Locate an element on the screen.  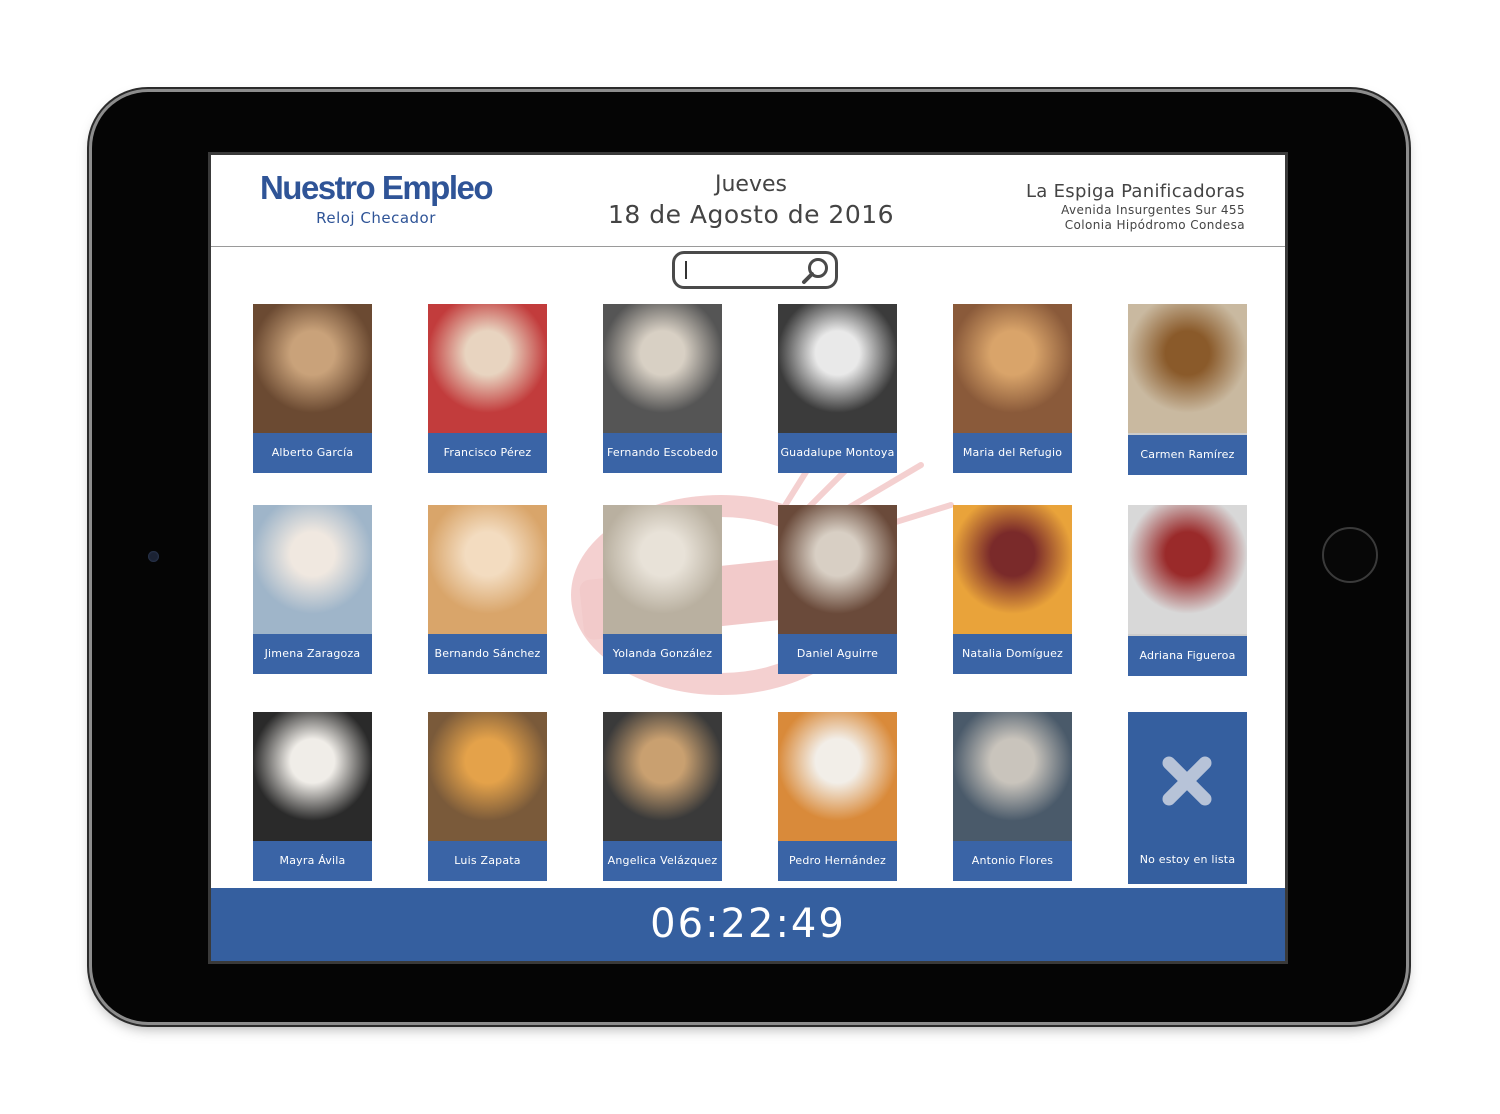
search-box is located at coordinates (755, 270).